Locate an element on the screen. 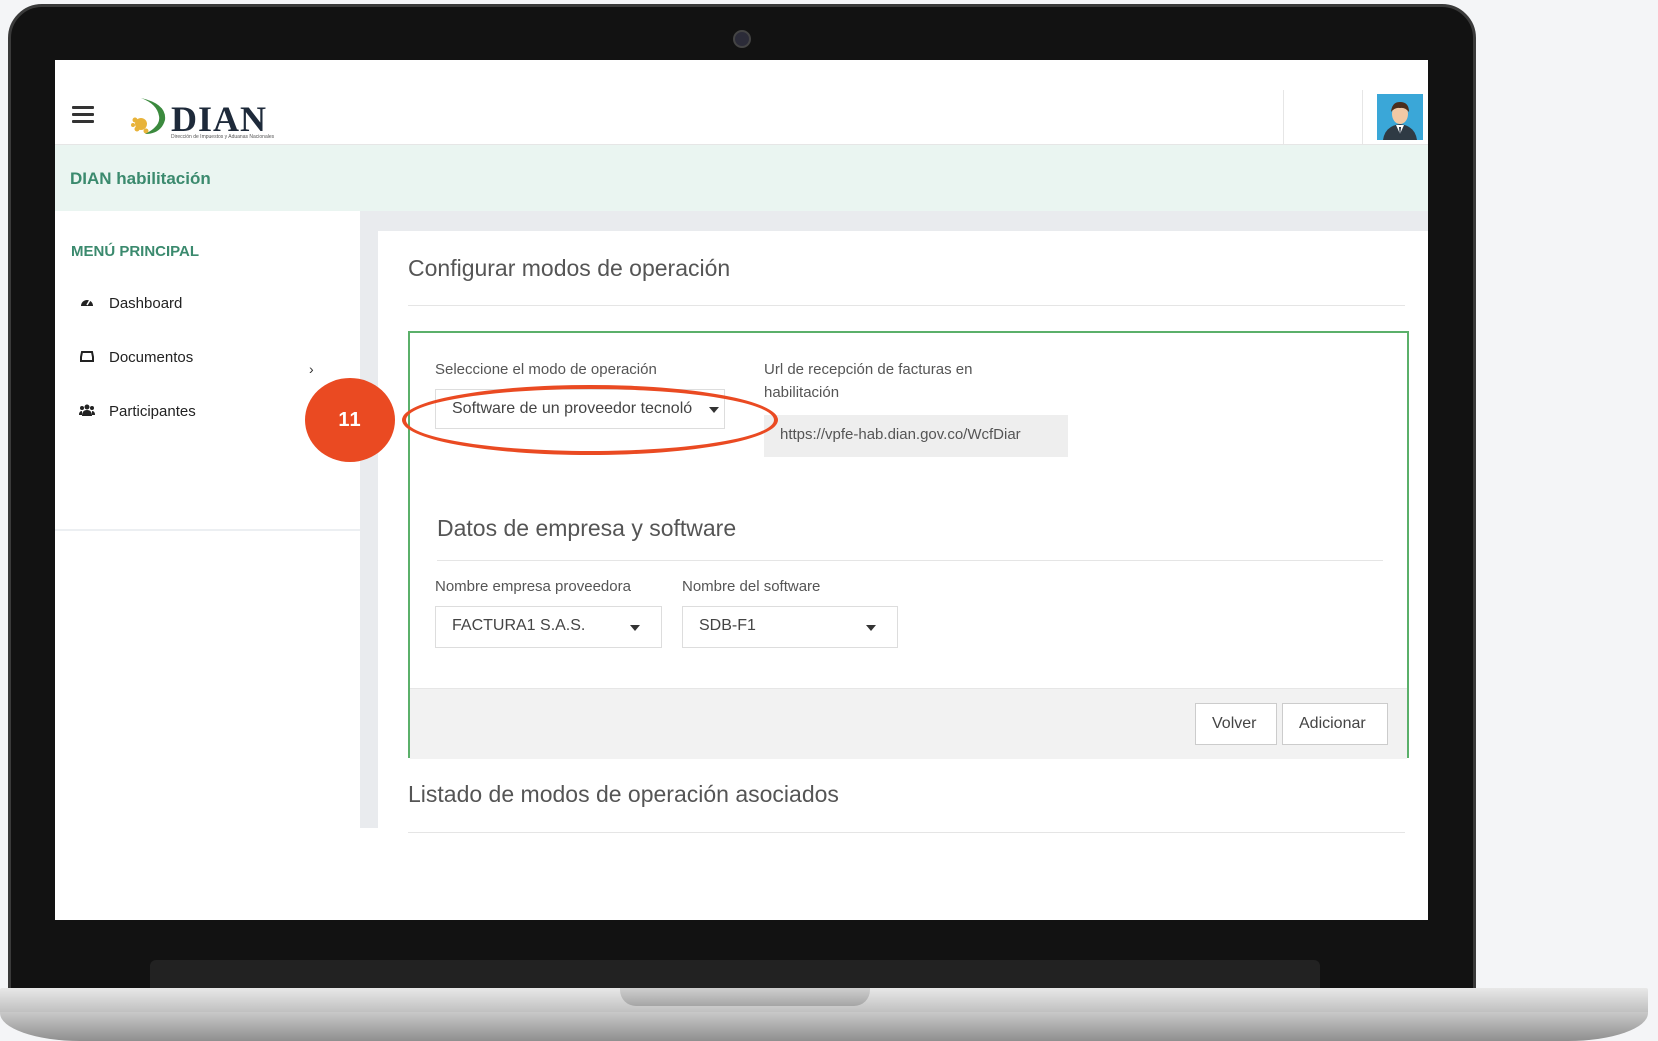 Image resolution: width=1658 pixels, height=1041 pixels. laptop-base-bottom is located at coordinates (824, 1026).